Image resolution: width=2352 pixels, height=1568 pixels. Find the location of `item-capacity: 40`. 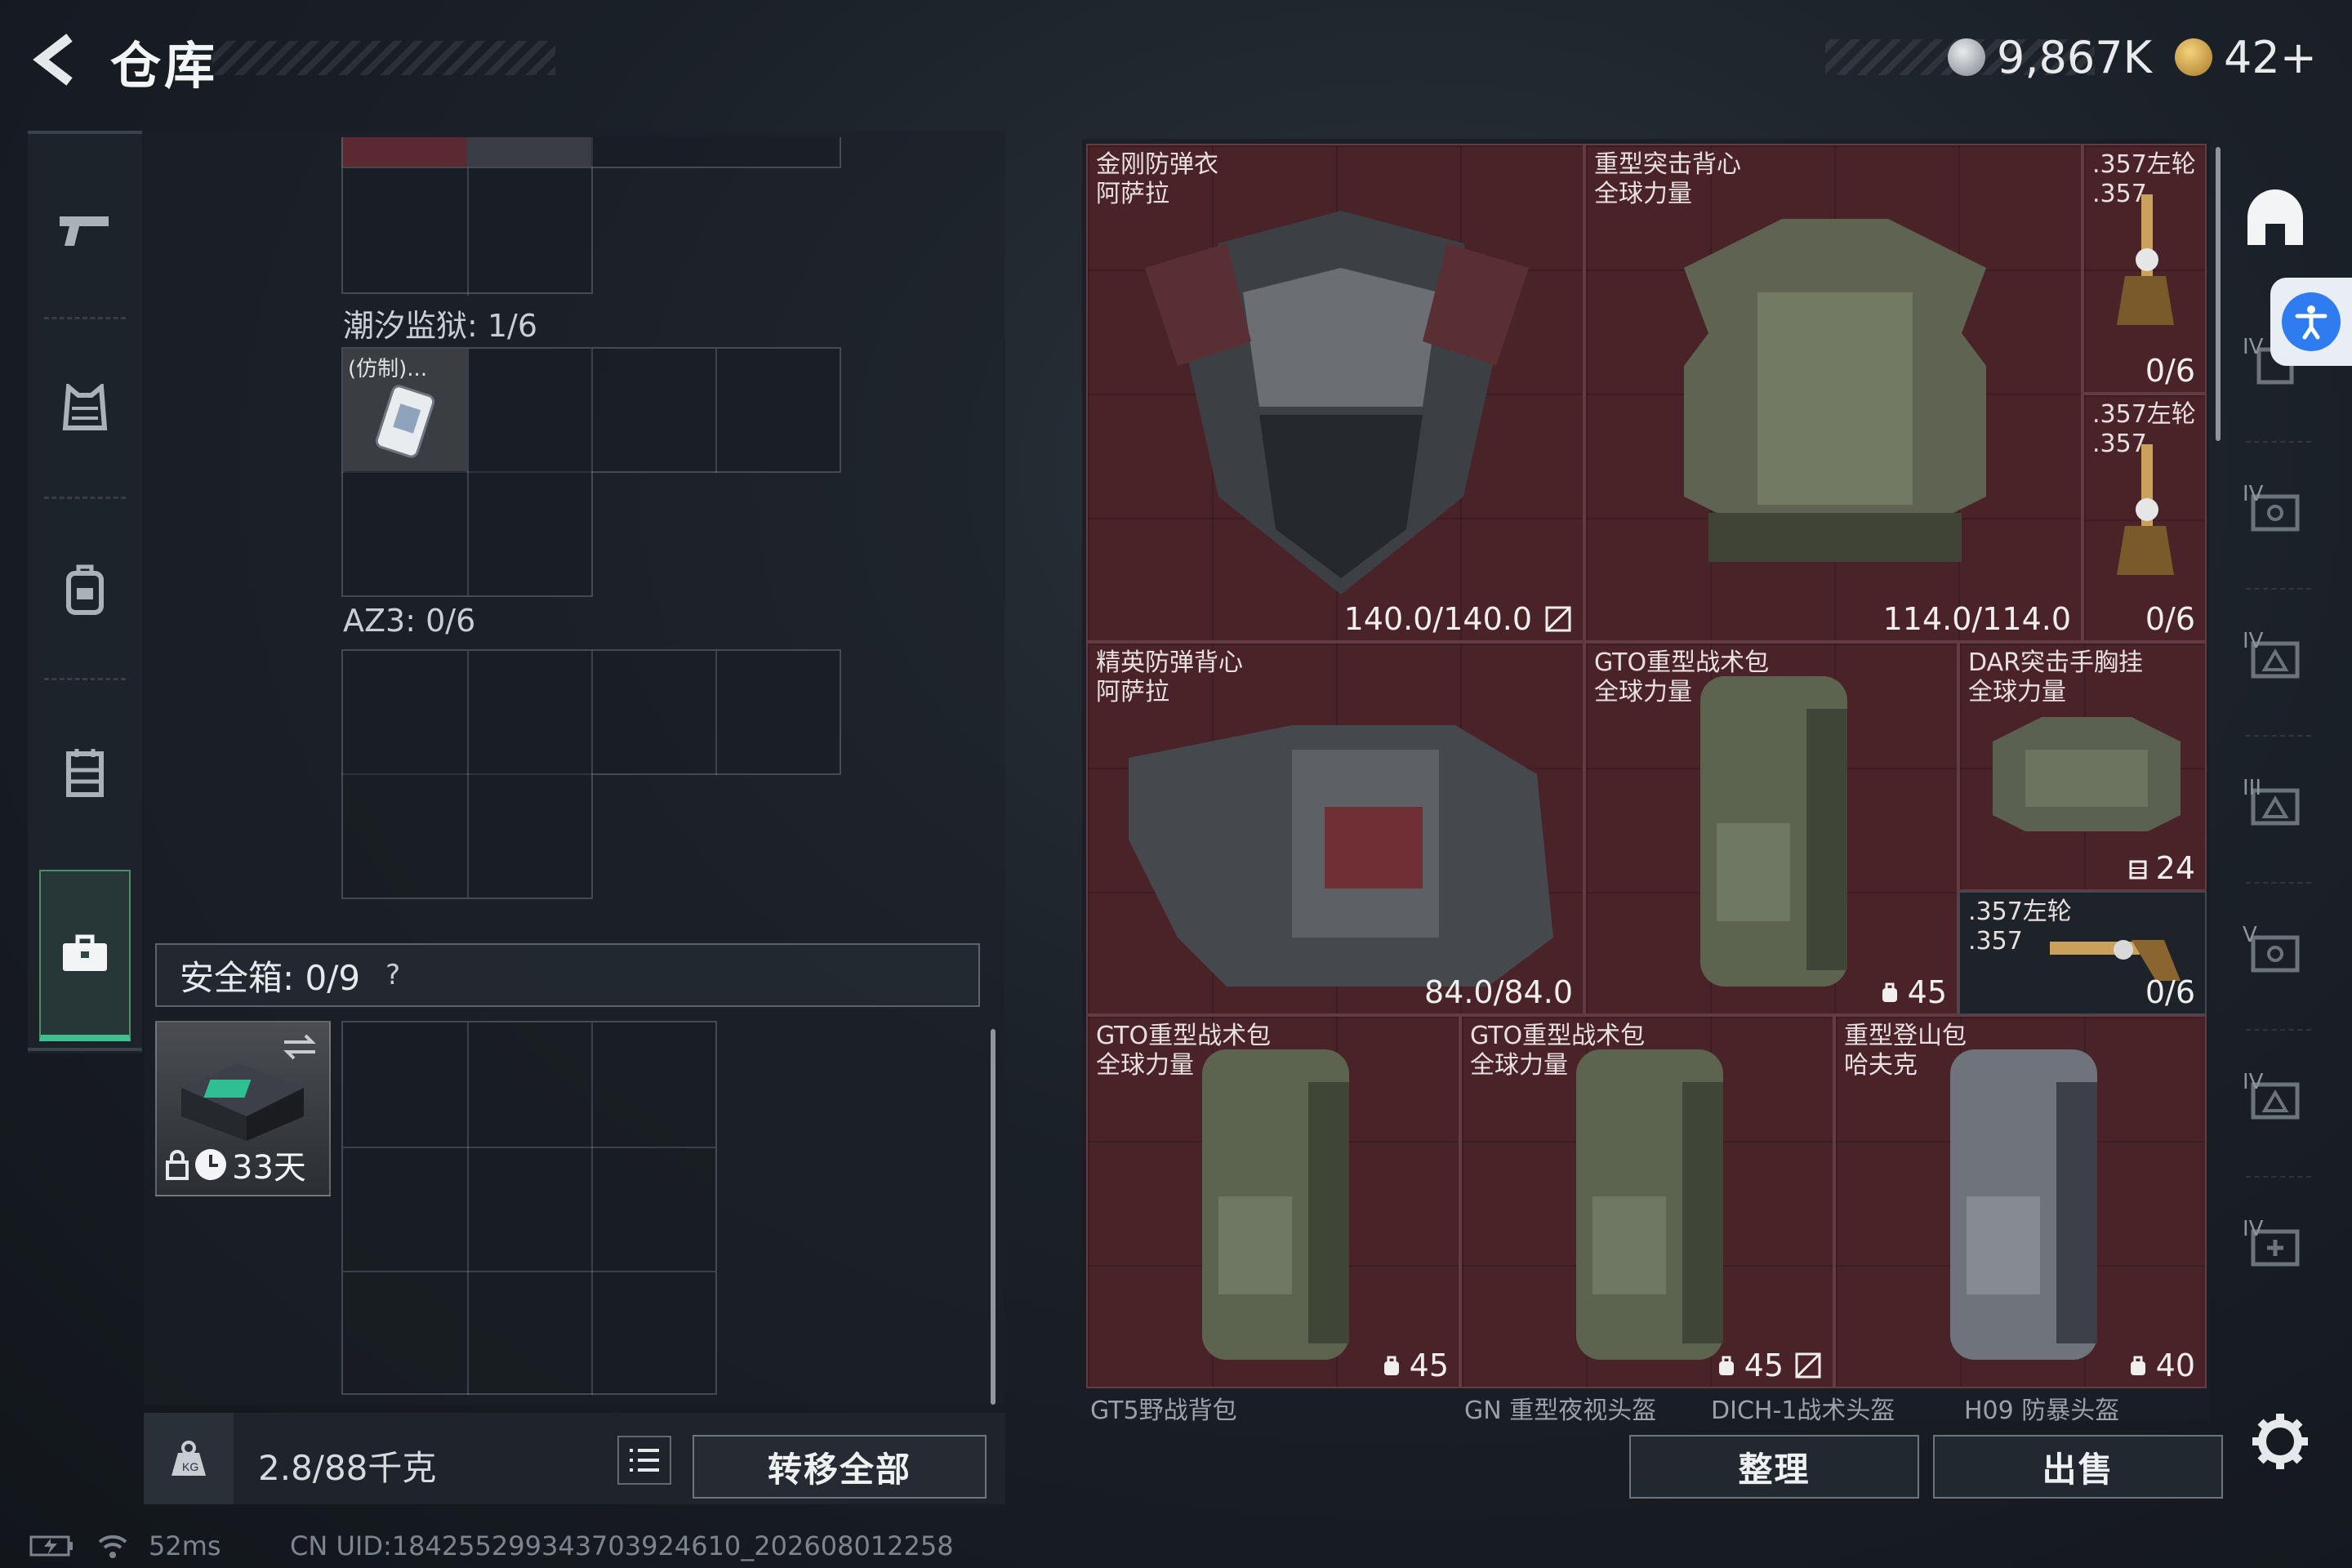

item-capacity: 40 is located at coordinates (2161, 1365).